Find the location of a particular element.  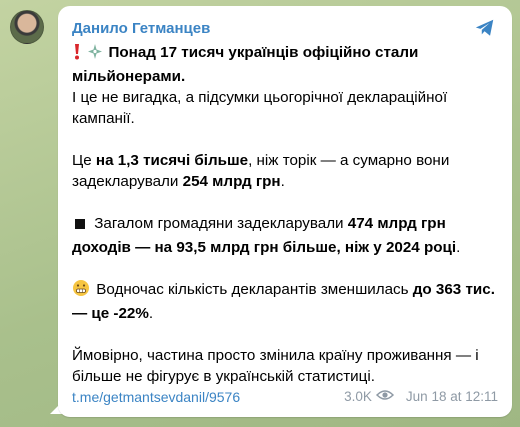

grimace-emoji-icon is located at coordinates (82, 291).